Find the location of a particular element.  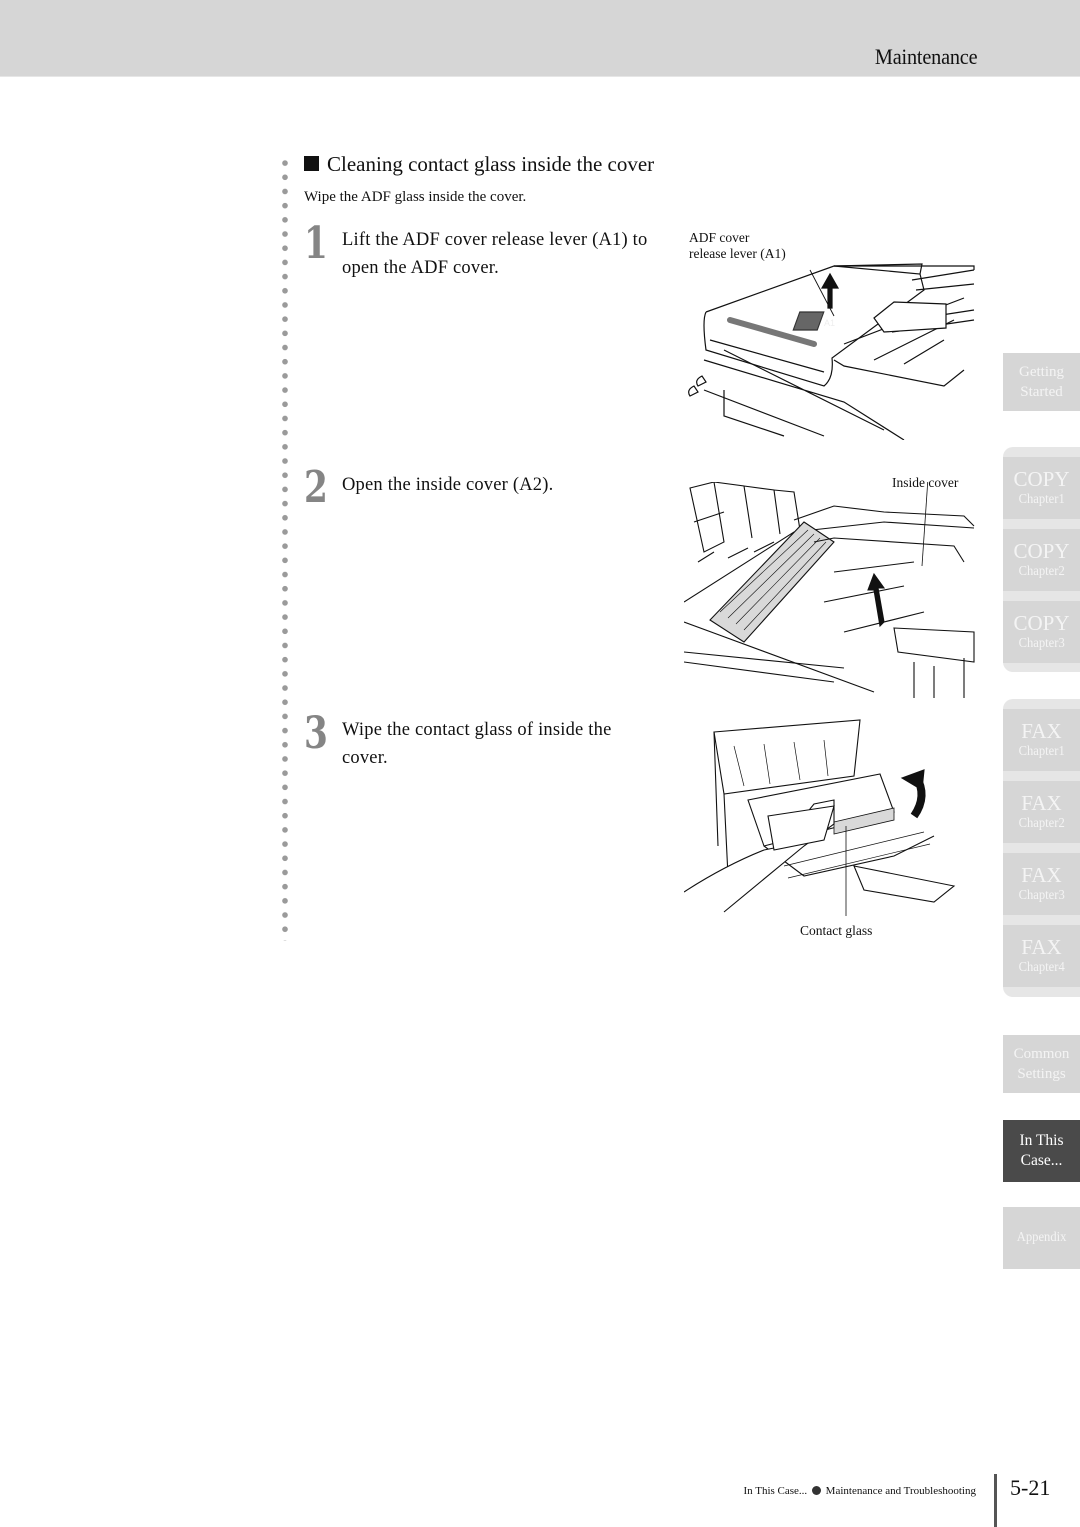

tab-fax-chapter3: FAX Chapter3 is located at coordinates (1041, 884).